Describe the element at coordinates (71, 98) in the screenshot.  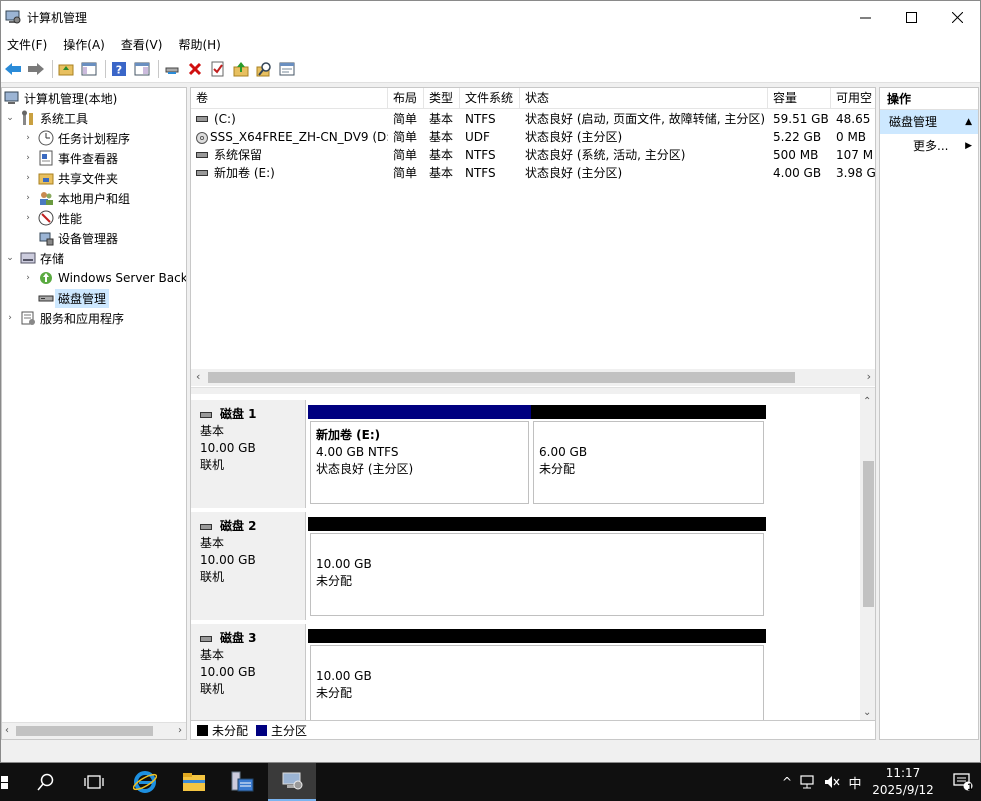
I see `tree-item-label: 计算机管理(本地)` at that location.